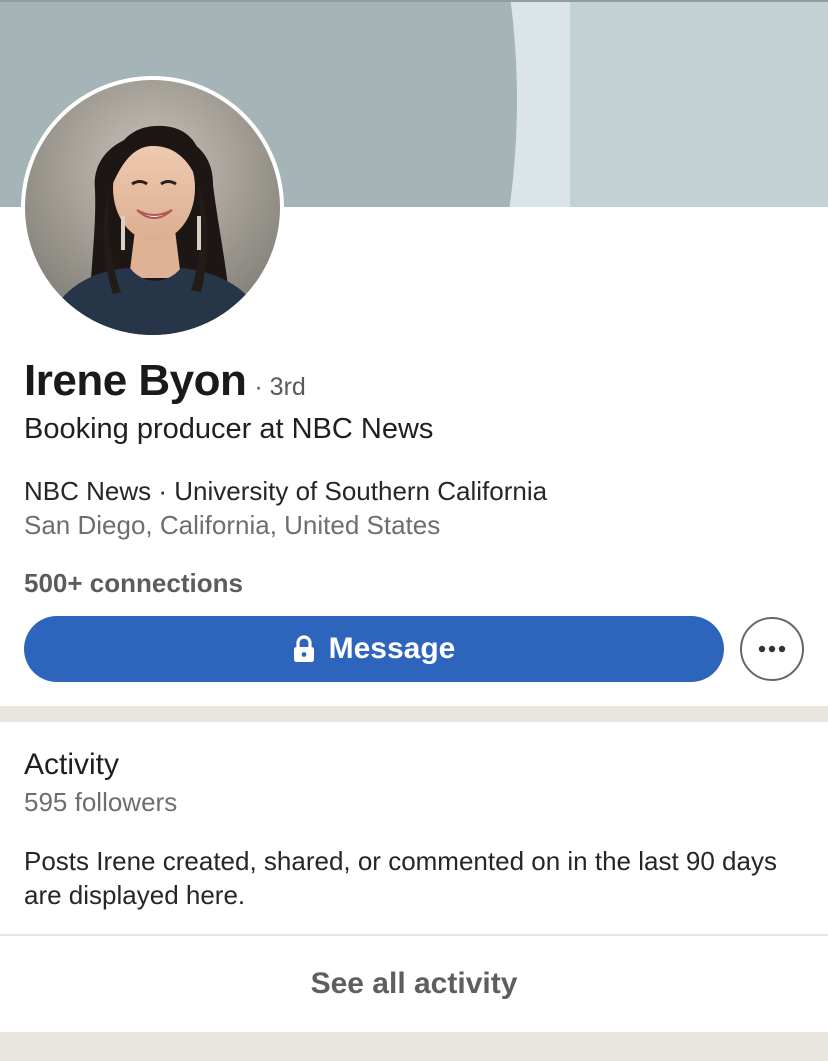  What do you see at coordinates (699, 104) in the screenshot?
I see `banner-right-panel` at bounding box center [699, 104].